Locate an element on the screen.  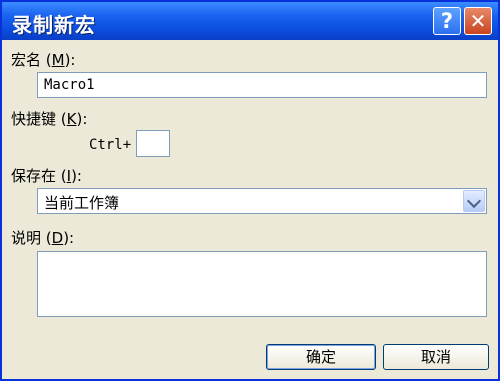
ctrl-label: Ctrl+ is located at coordinates (110, 145).